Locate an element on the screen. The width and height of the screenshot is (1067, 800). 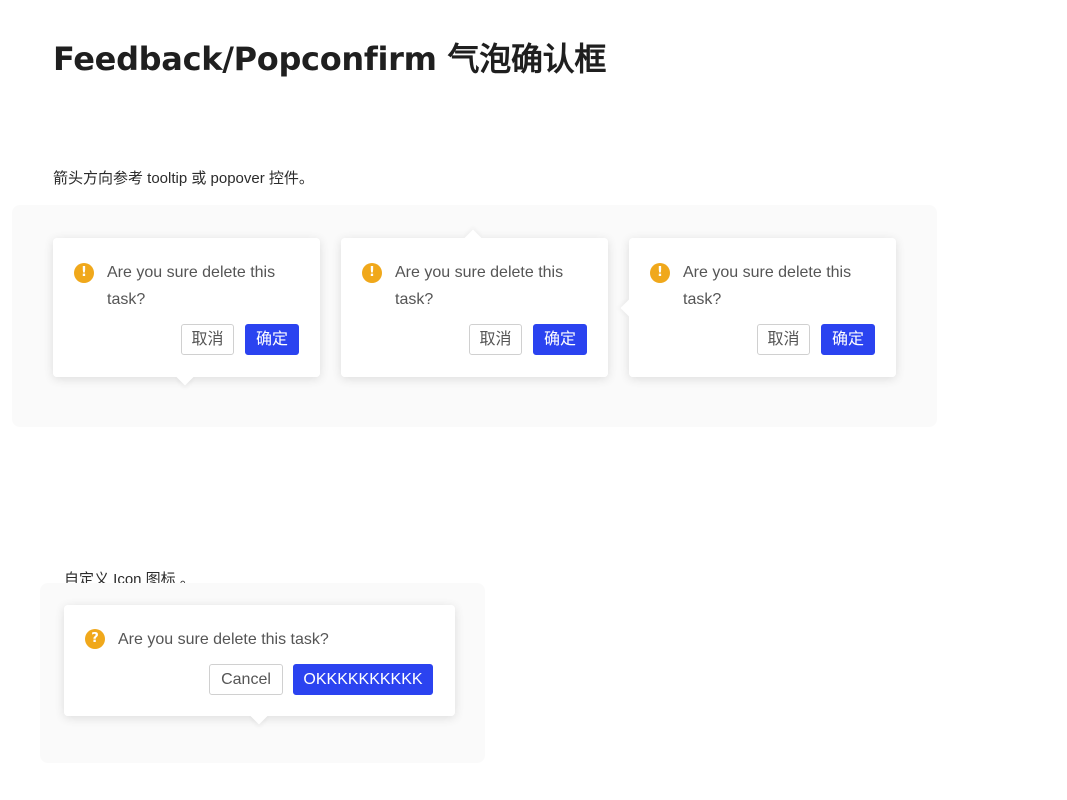
popconfirm-top: ! Are you sure delete this task? 取消 确定 is located at coordinates (474, 303).